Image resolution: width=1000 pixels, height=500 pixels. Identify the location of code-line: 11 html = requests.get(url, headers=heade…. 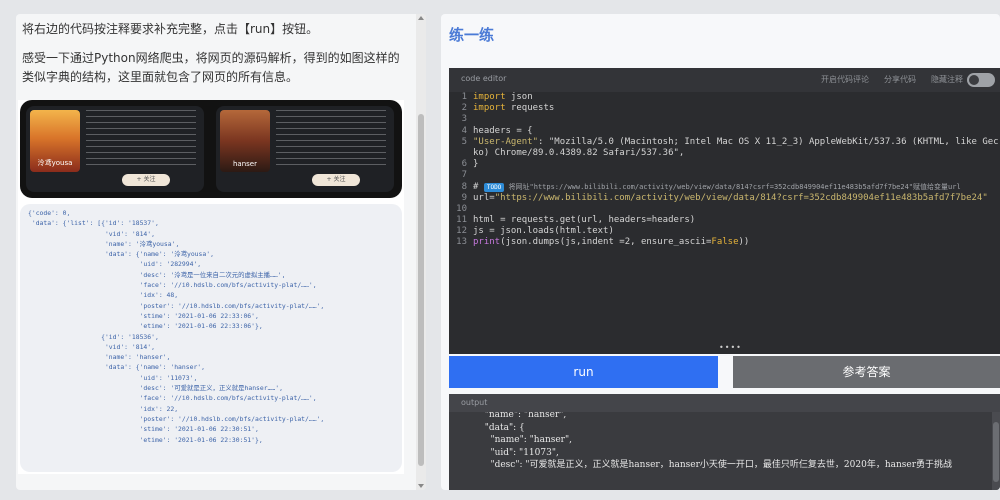
(724, 220).